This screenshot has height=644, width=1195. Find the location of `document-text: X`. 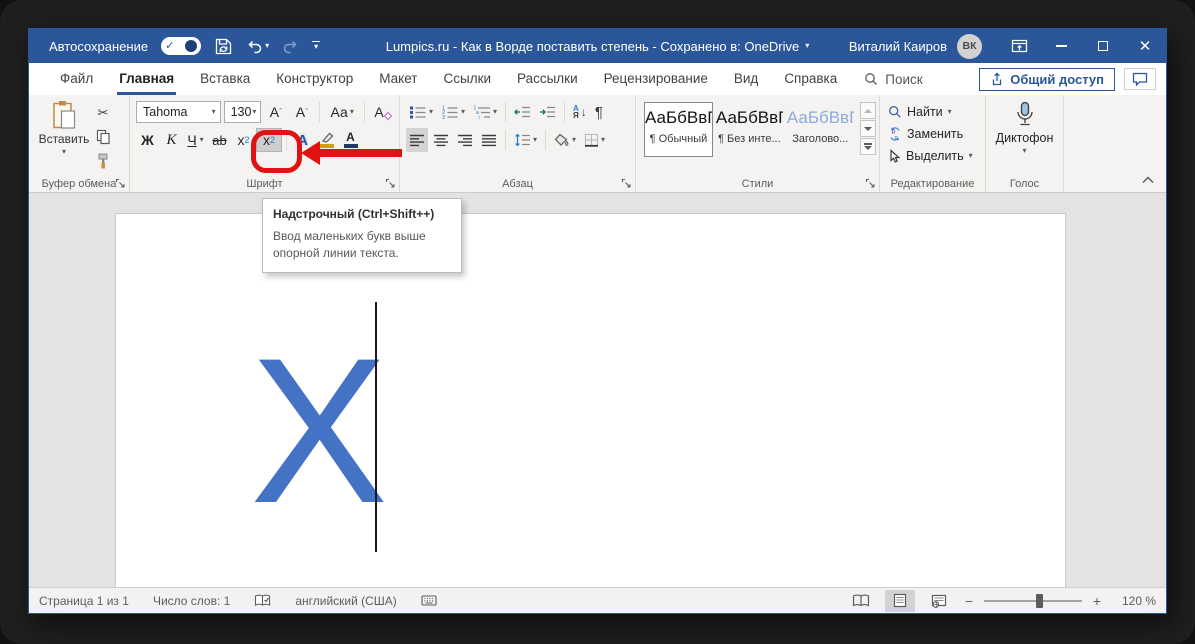

document-text: X is located at coordinates (319, 430).